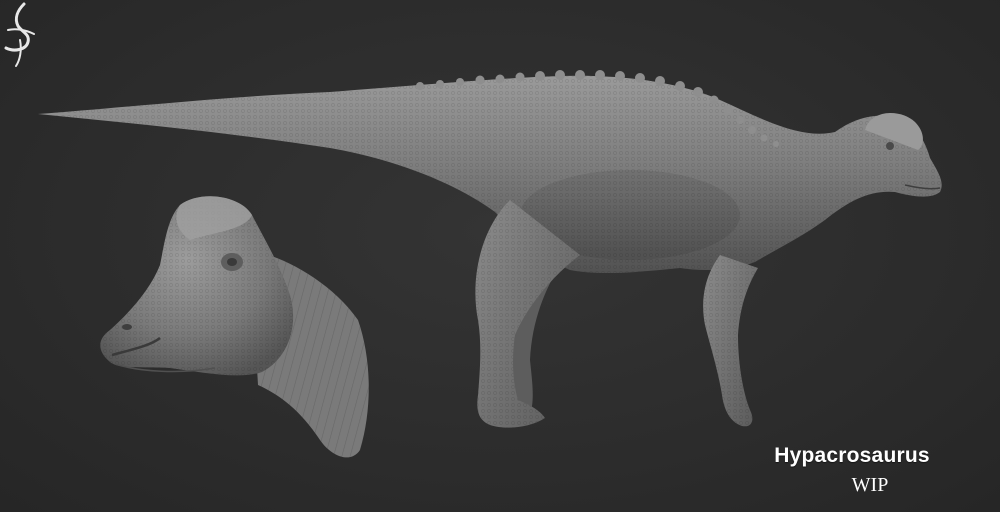 This screenshot has height=512, width=1000. I want to click on caption-subtitle: WIP, so click(870, 485).